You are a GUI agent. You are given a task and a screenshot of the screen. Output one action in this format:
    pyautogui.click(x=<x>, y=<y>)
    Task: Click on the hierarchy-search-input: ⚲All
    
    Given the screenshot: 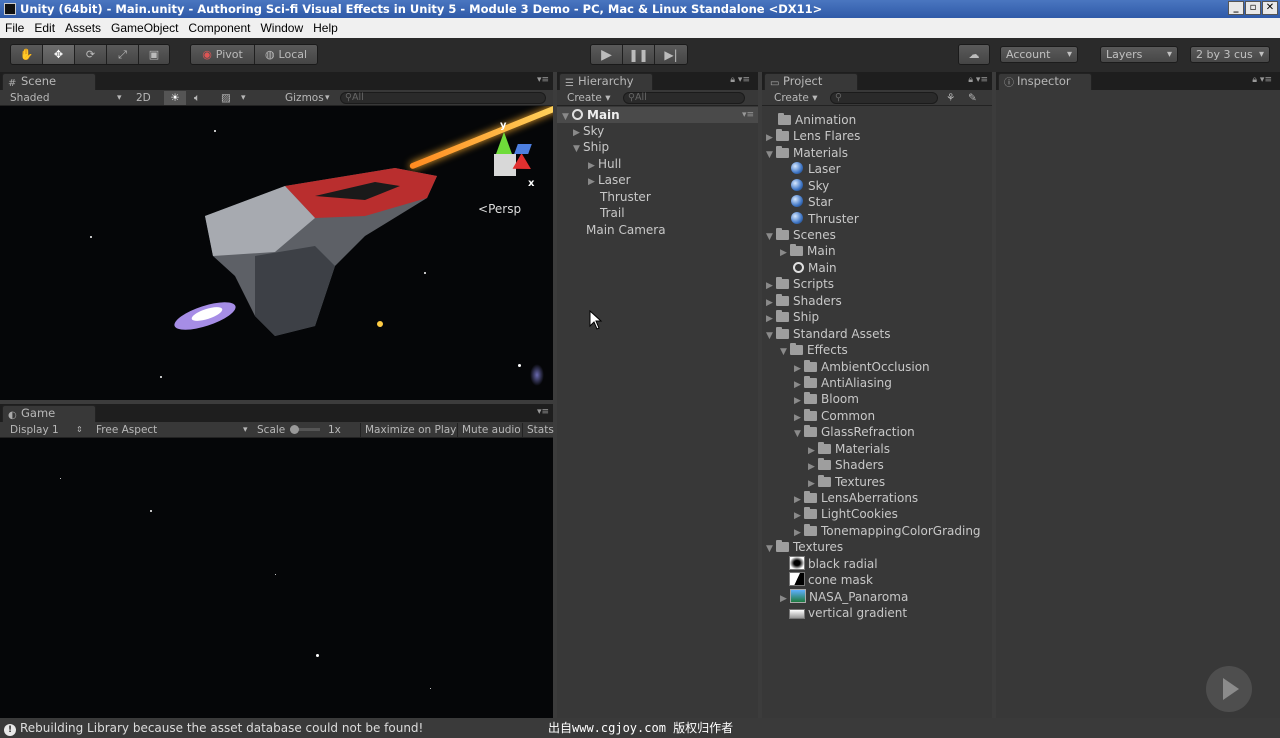 What is the action you would take?
    pyautogui.click(x=684, y=98)
    